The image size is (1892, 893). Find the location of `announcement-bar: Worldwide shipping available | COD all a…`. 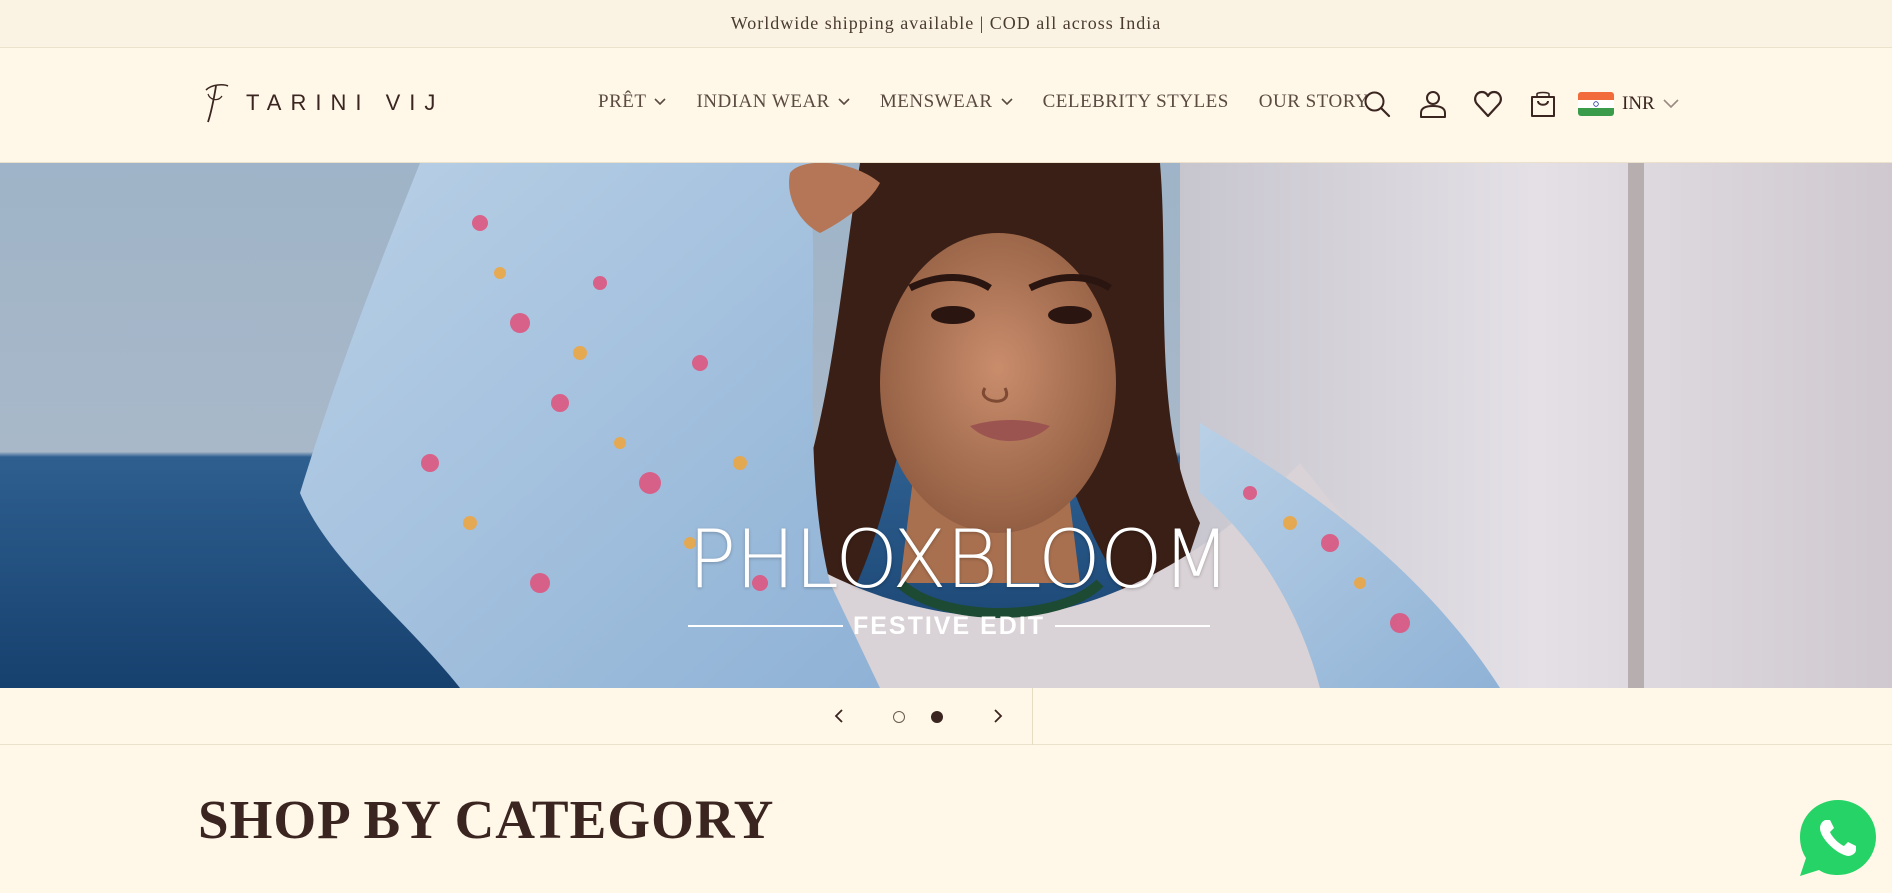

announcement-bar: Worldwide shipping available | COD all a… is located at coordinates (946, 24).